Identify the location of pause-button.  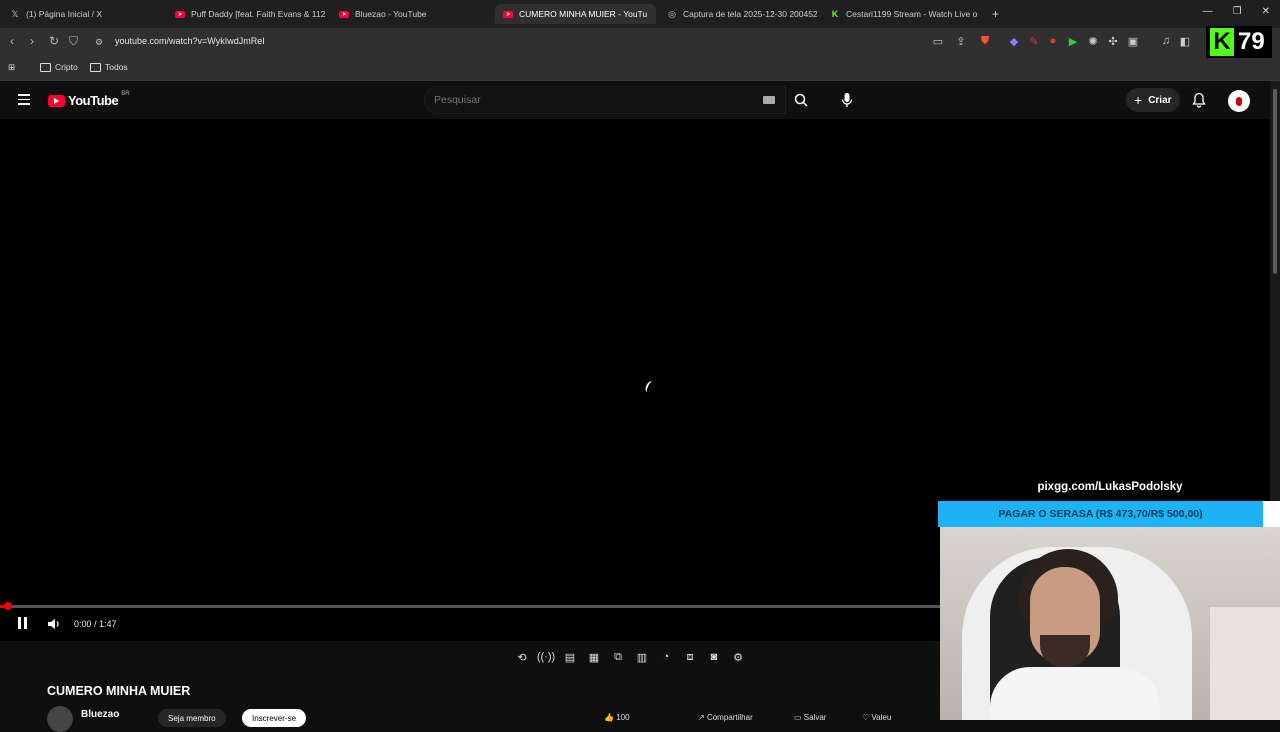
(22, 623).